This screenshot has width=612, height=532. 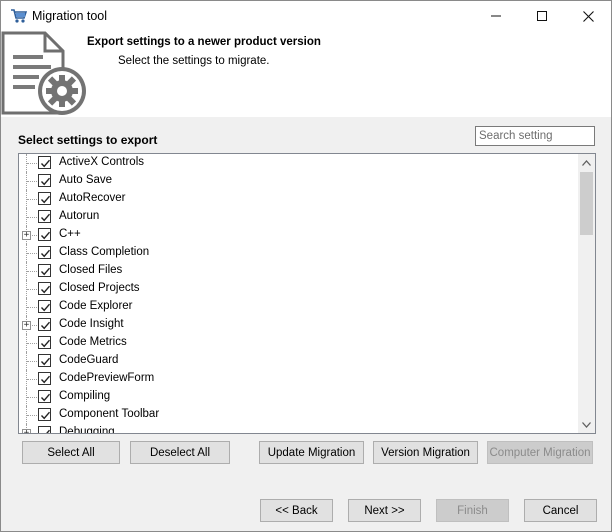 What do you see at coordinates (71, 452) in the screenshot?
I see `select-all-button: Select All` at bounding box center [71, 452].